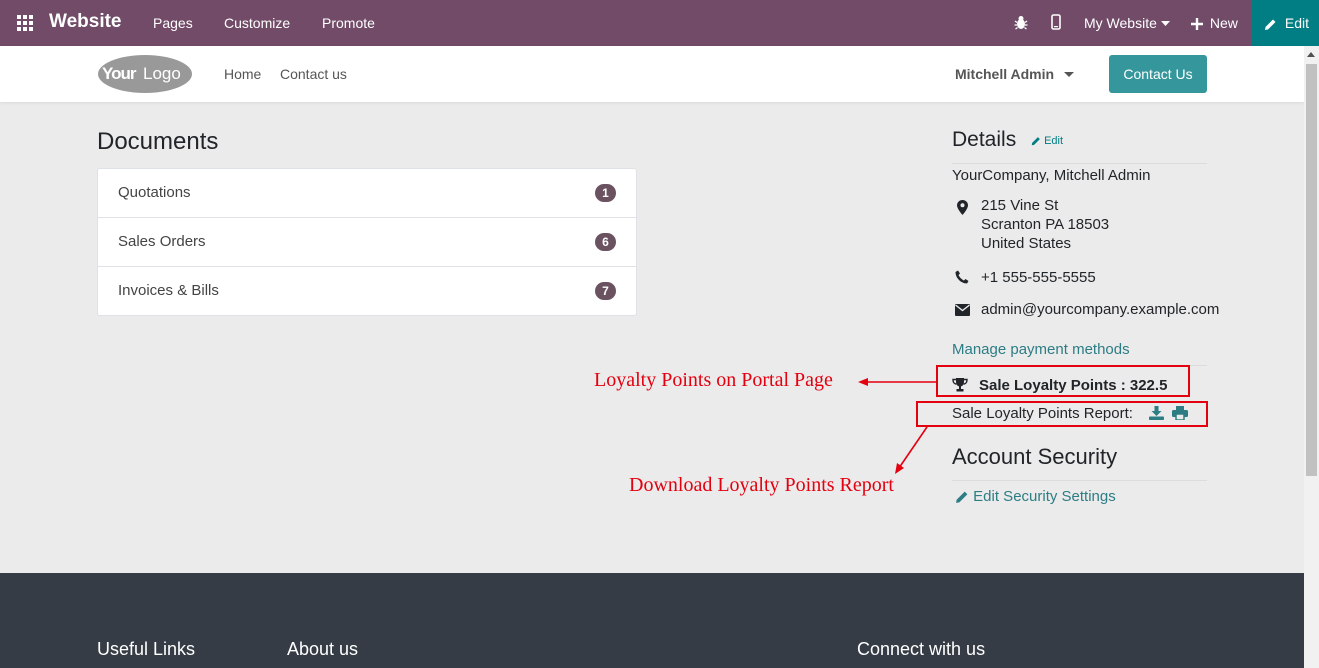 This screenshot has height=668, width=1319. What do you see at coordinates (652, 620) in the screenshot?
I see `site-footer: Useful Links About us Connect with us` at bounding box center [652, 620].